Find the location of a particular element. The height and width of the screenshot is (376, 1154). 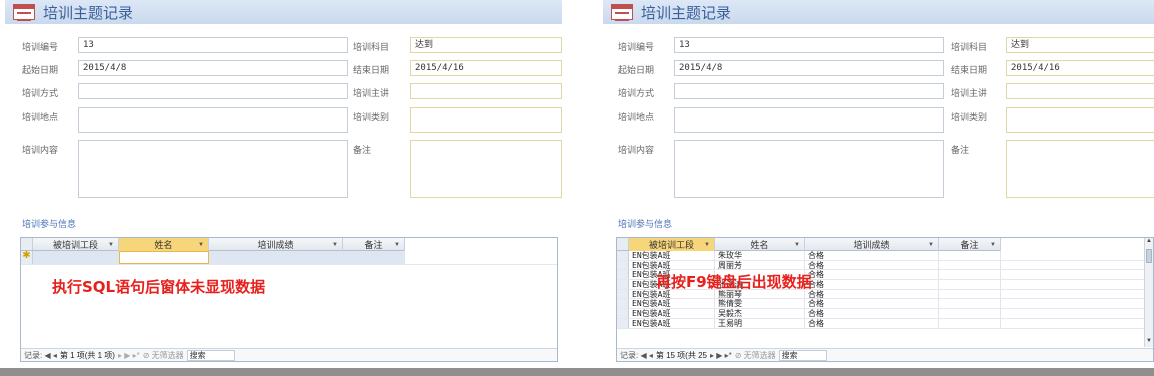

table-cell: 王易明 is located at coordinates (760, 323).